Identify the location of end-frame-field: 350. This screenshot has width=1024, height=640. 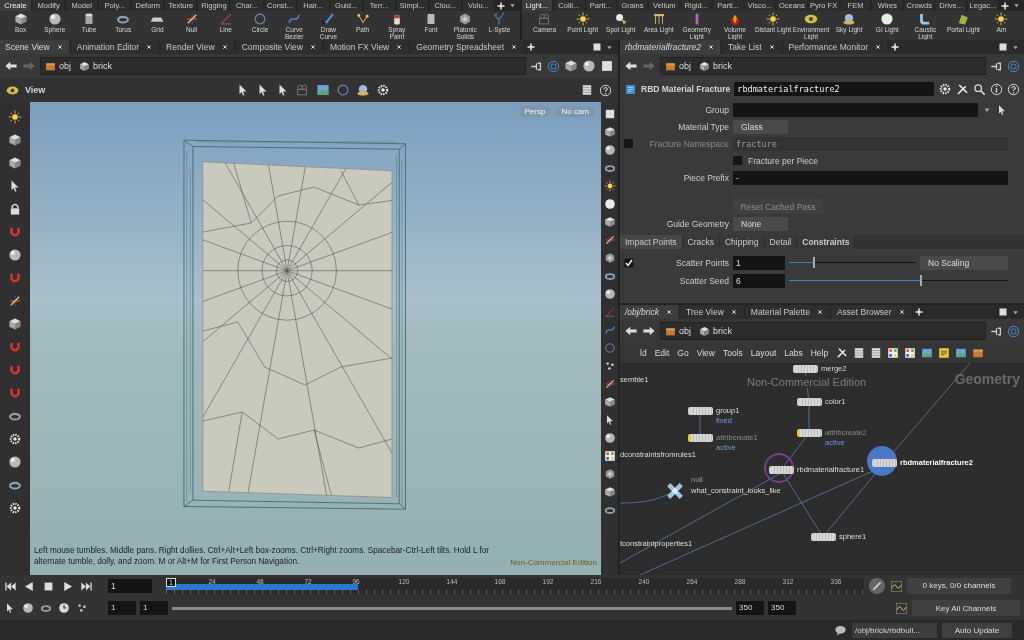
(782, 608).